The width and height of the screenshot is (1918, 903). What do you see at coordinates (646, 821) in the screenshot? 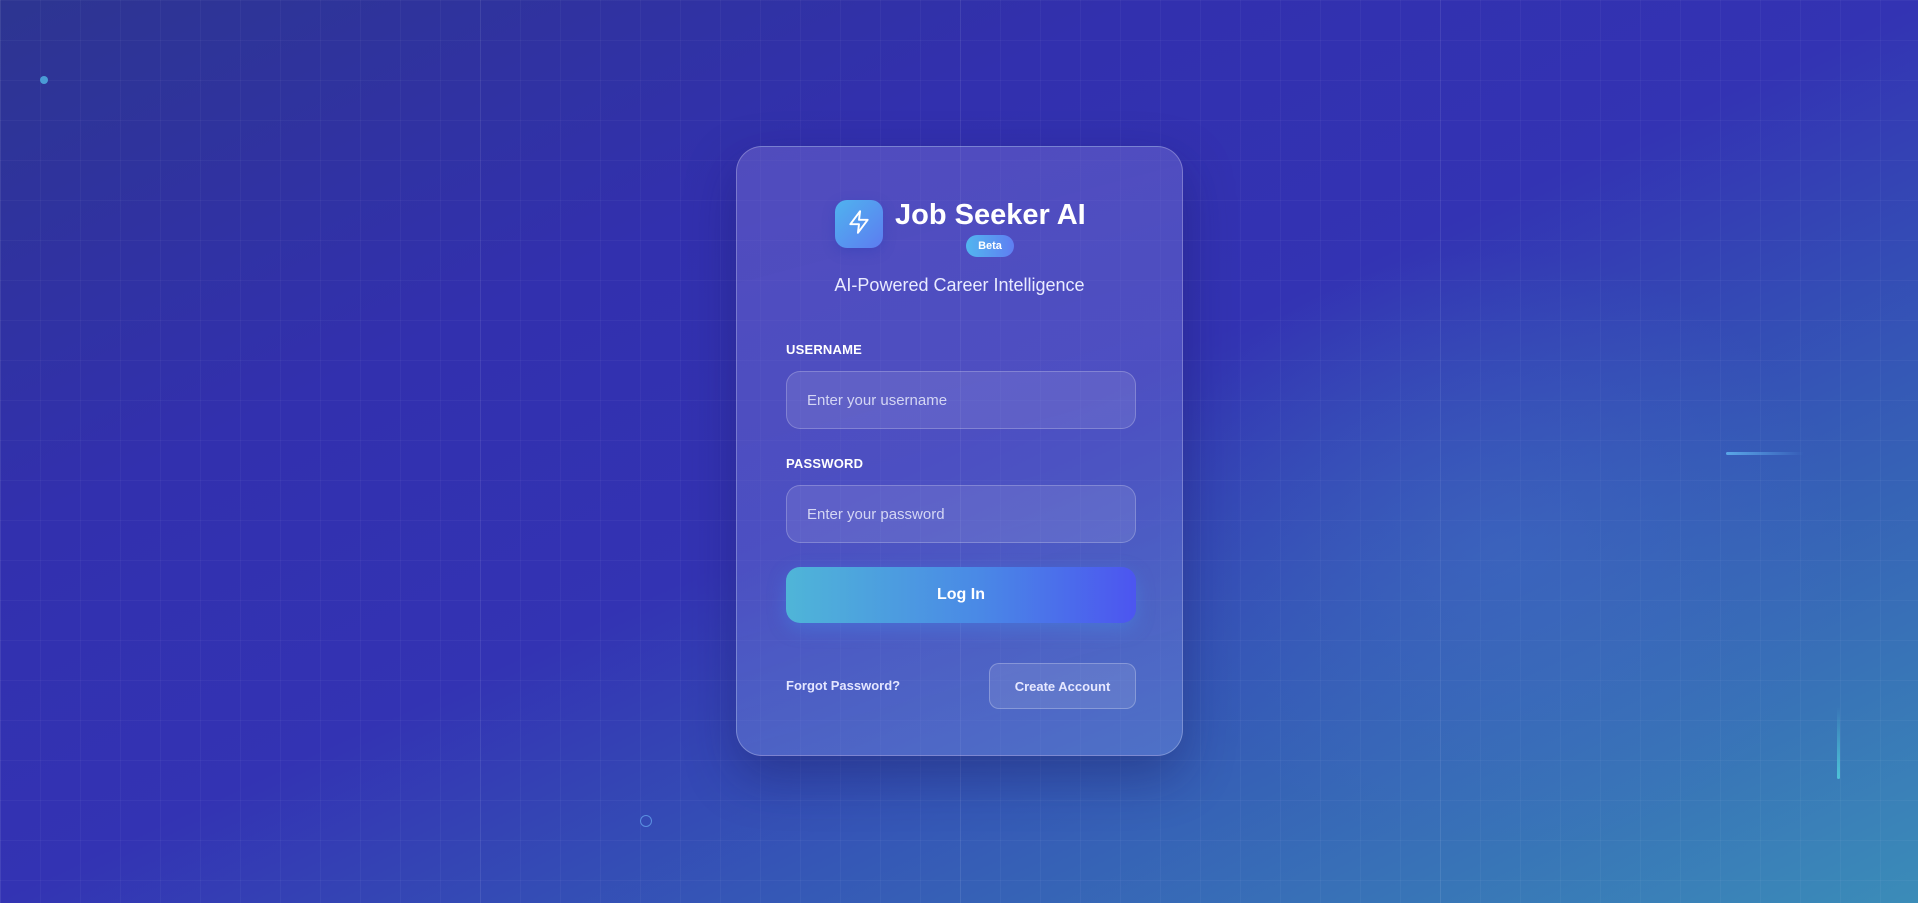
I see `decorative-ring` at bounding box center [646, 821].